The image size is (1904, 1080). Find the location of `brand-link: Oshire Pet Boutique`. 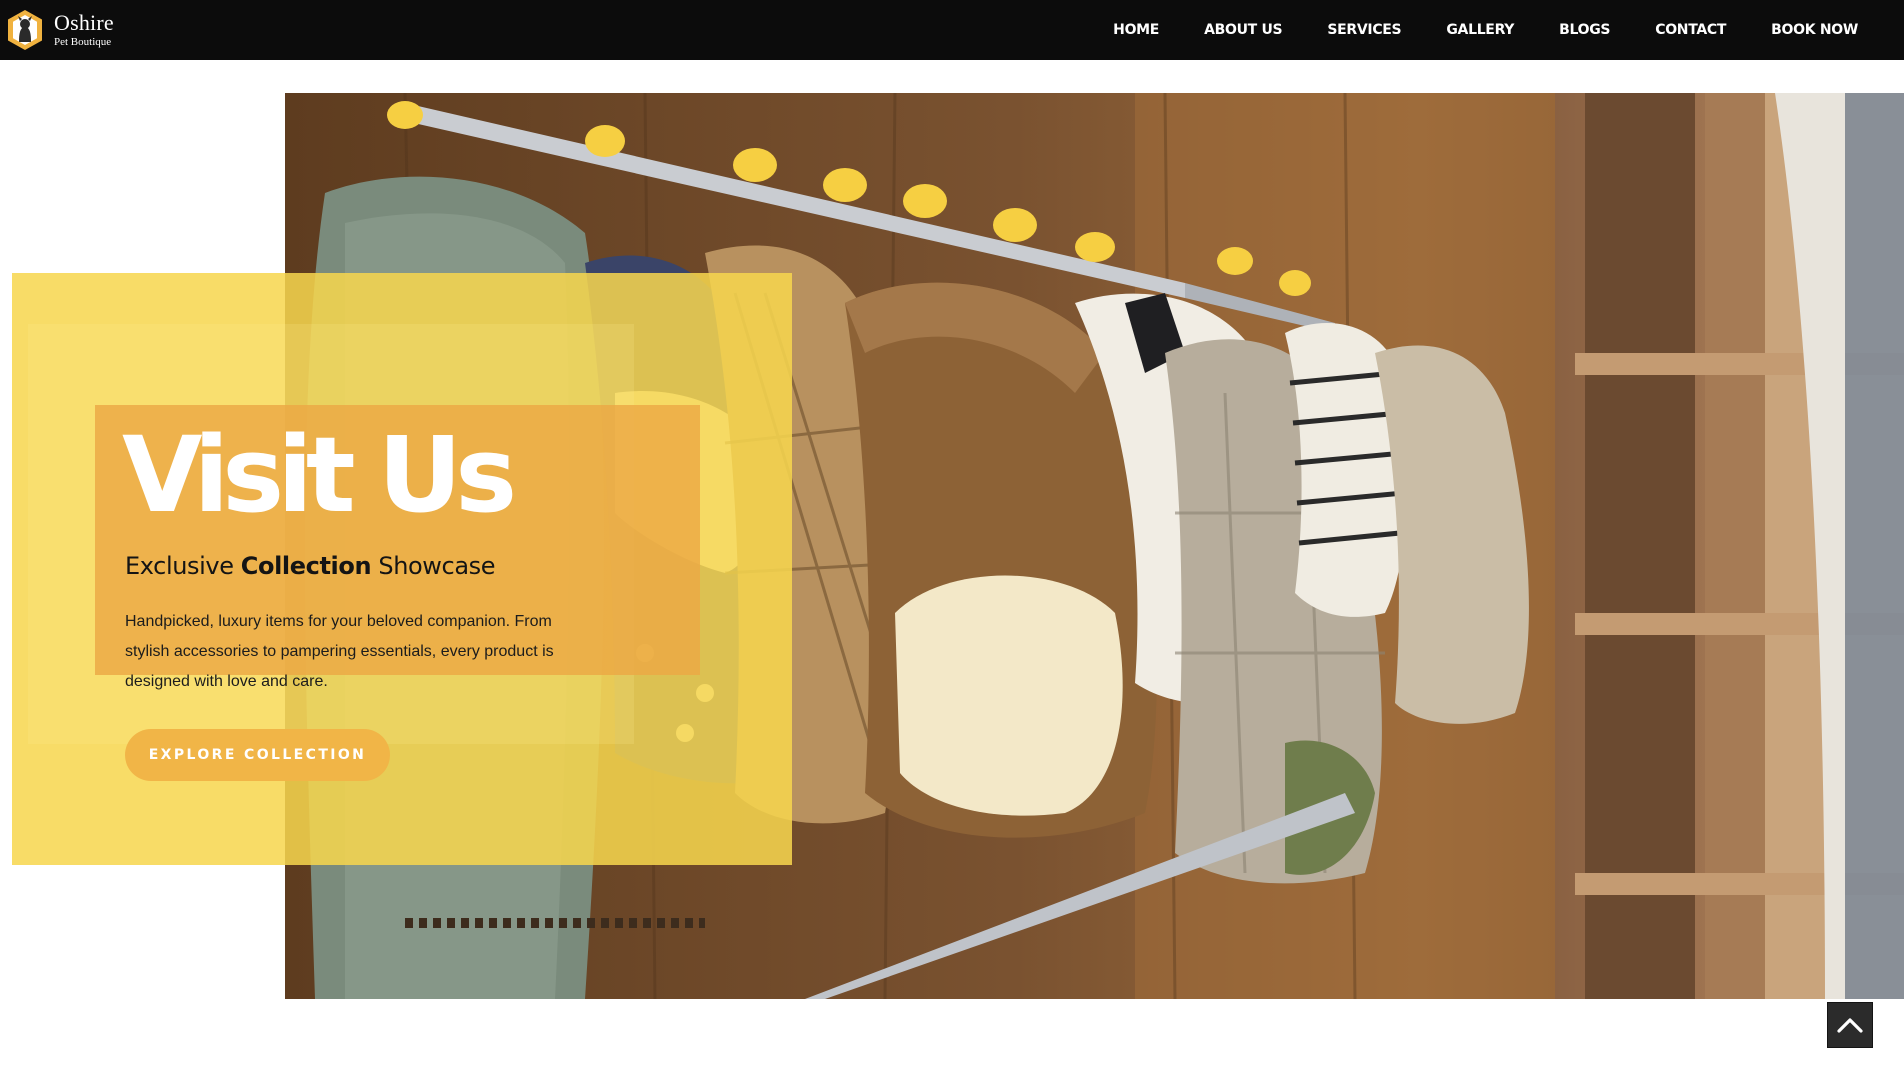

brand-link: Oshire Pet Boutique is located at coordinates (60, 30).